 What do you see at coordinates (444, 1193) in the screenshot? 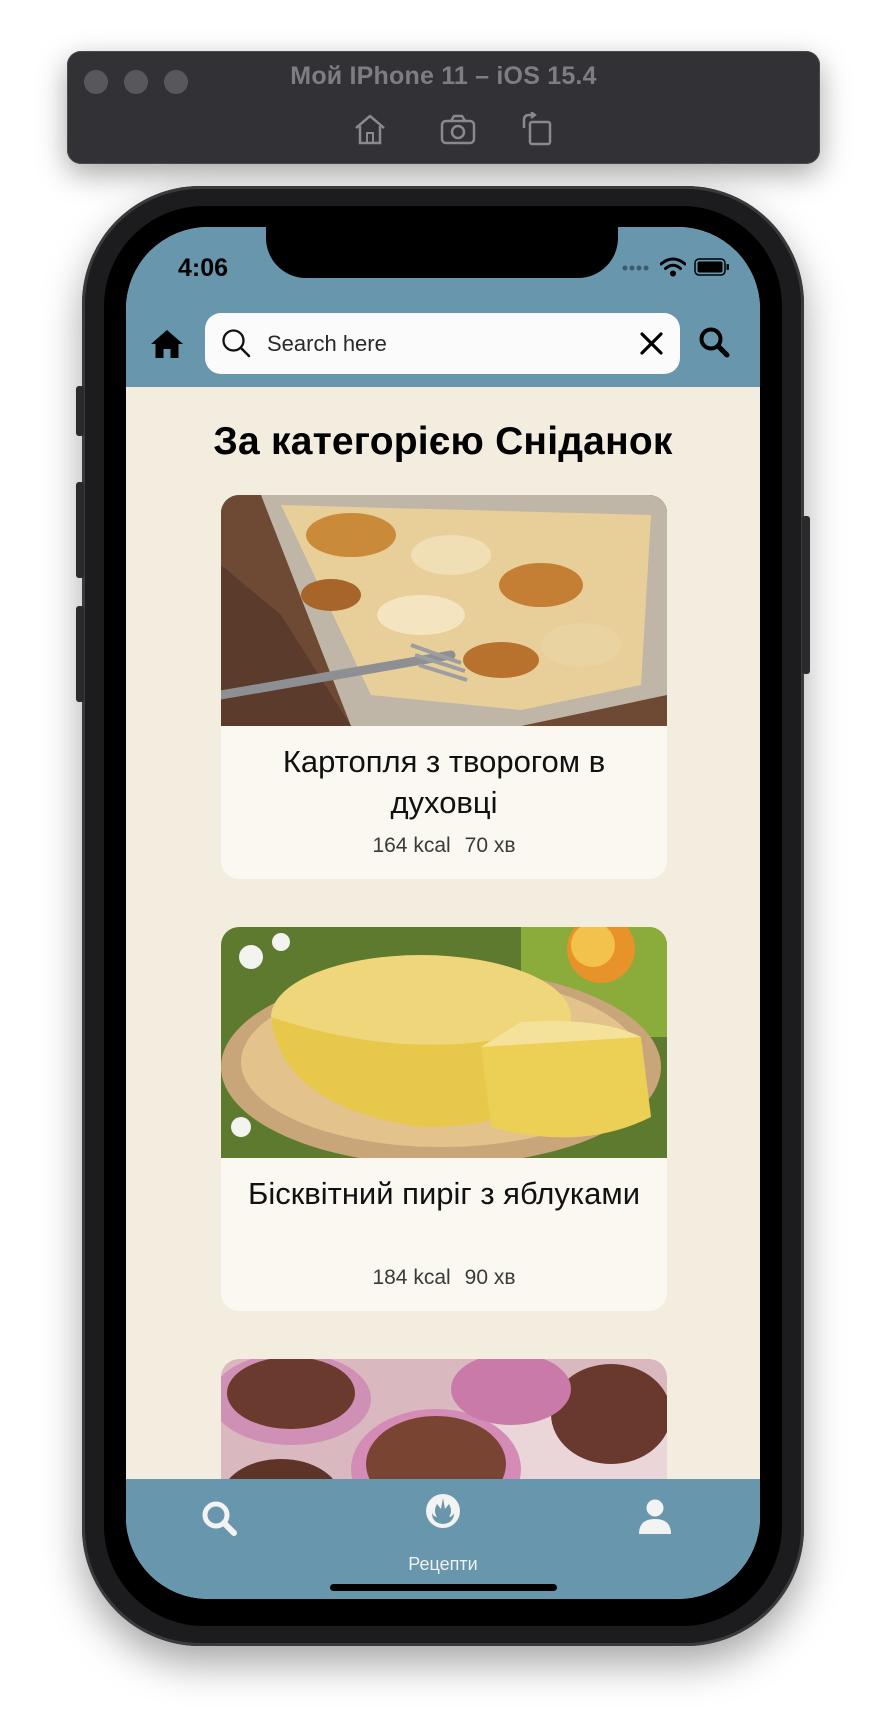
I see `recipe-title: Бісквітний пиріг з яблуками` at bounding box center [444, 1193].